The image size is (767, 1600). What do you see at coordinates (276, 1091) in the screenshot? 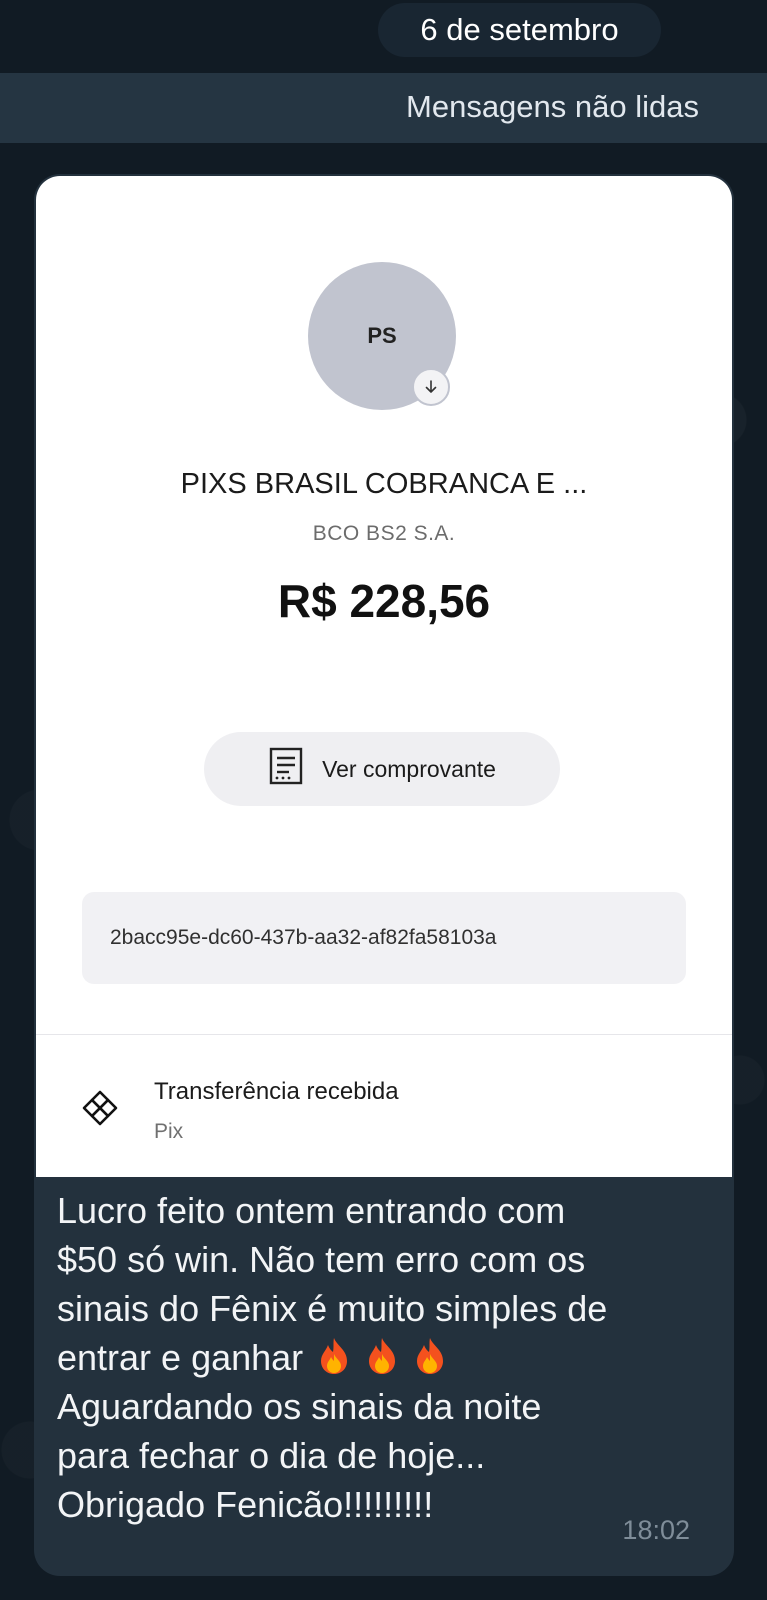
I see `transaction-type: Transferência recebida` at bounding box center [276, 1091].